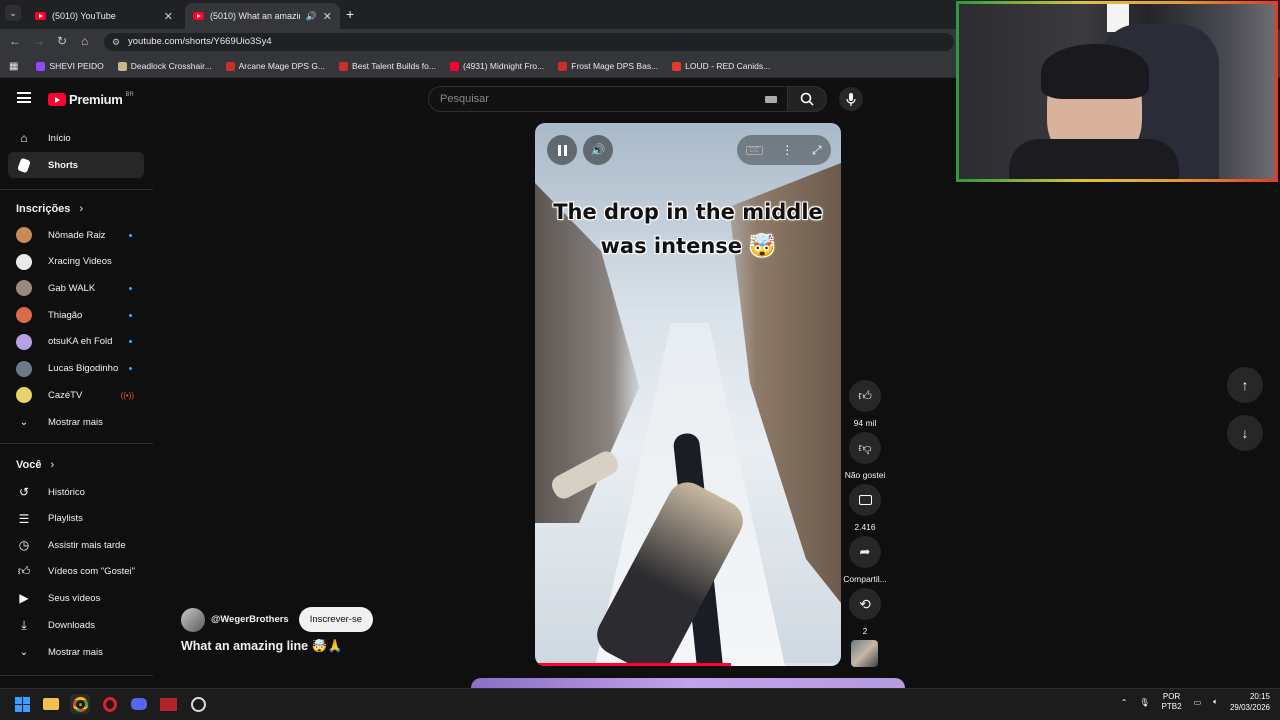 The image size is (1280, 720). I want to click on new-content-dot, so click(130, 288).